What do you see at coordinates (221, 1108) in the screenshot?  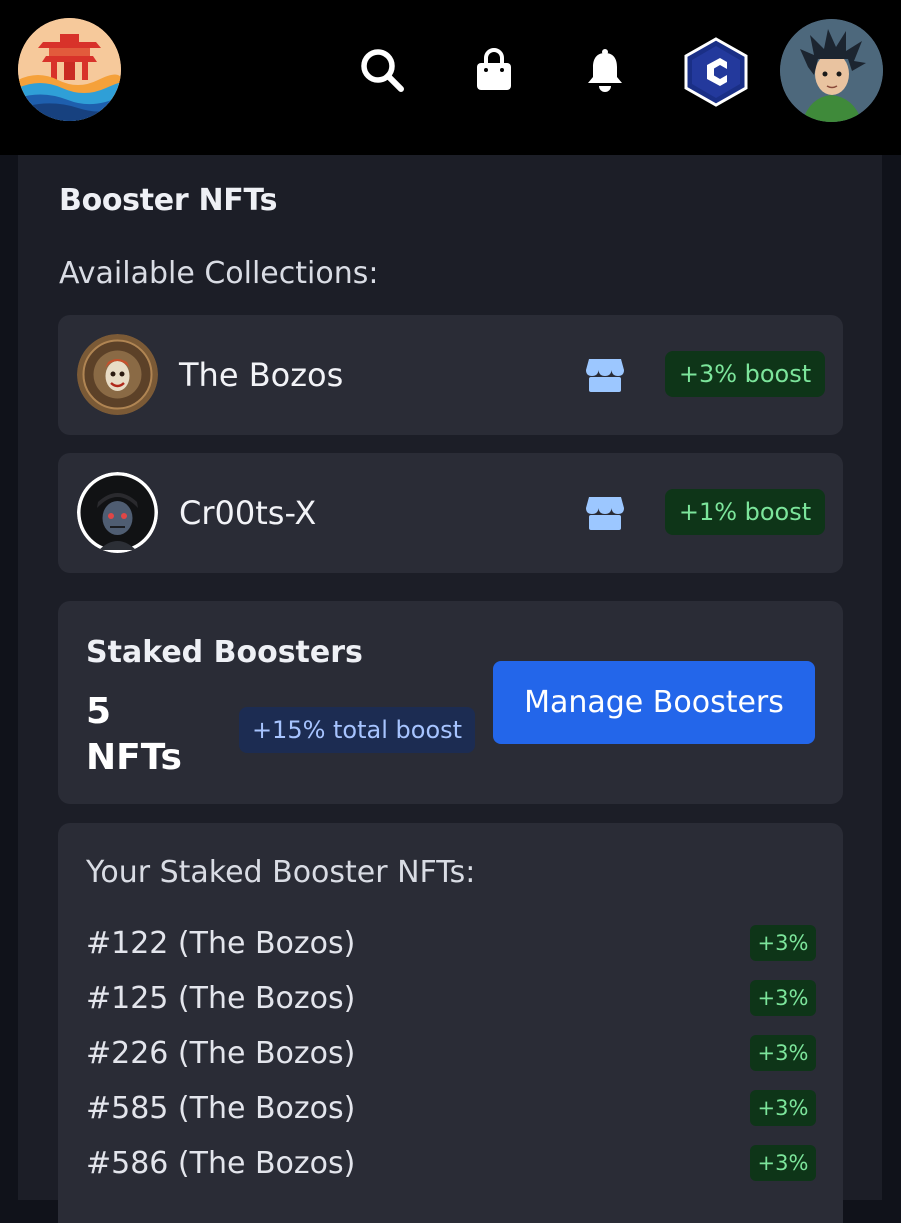 I see `nft-label: #585 (The Bozos)` at bounding box center [221, 1108].